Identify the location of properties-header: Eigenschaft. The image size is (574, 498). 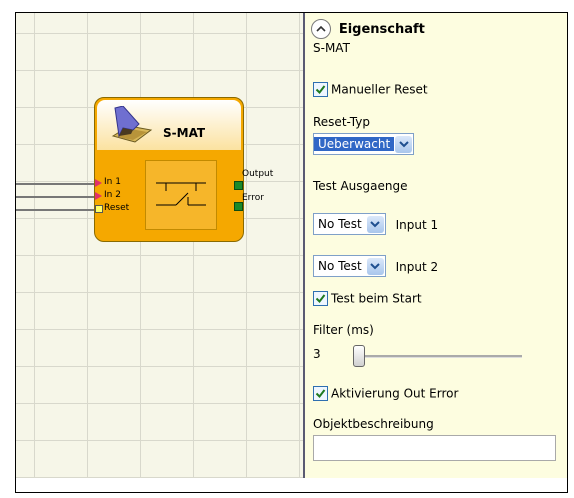
(368, 29).